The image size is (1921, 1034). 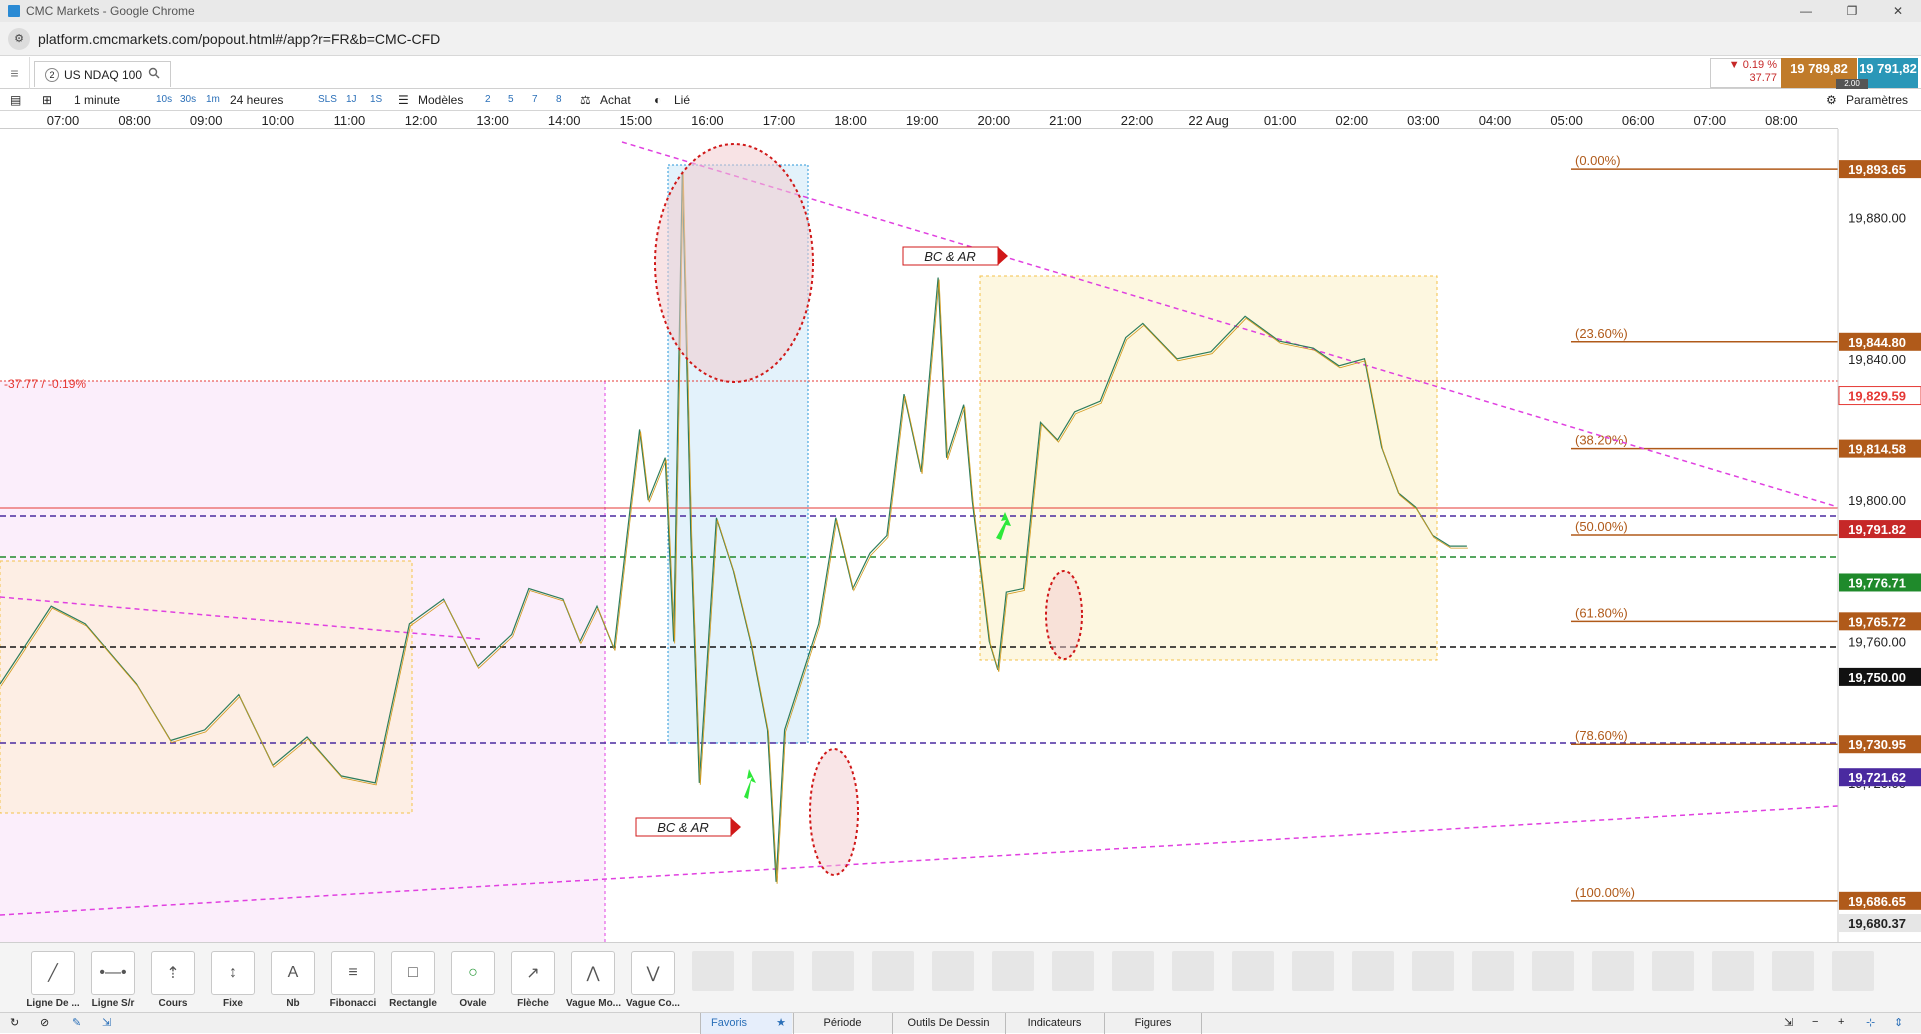 I want to click on drawing-tool: □ Rectangle, so click(x=413, y=980).